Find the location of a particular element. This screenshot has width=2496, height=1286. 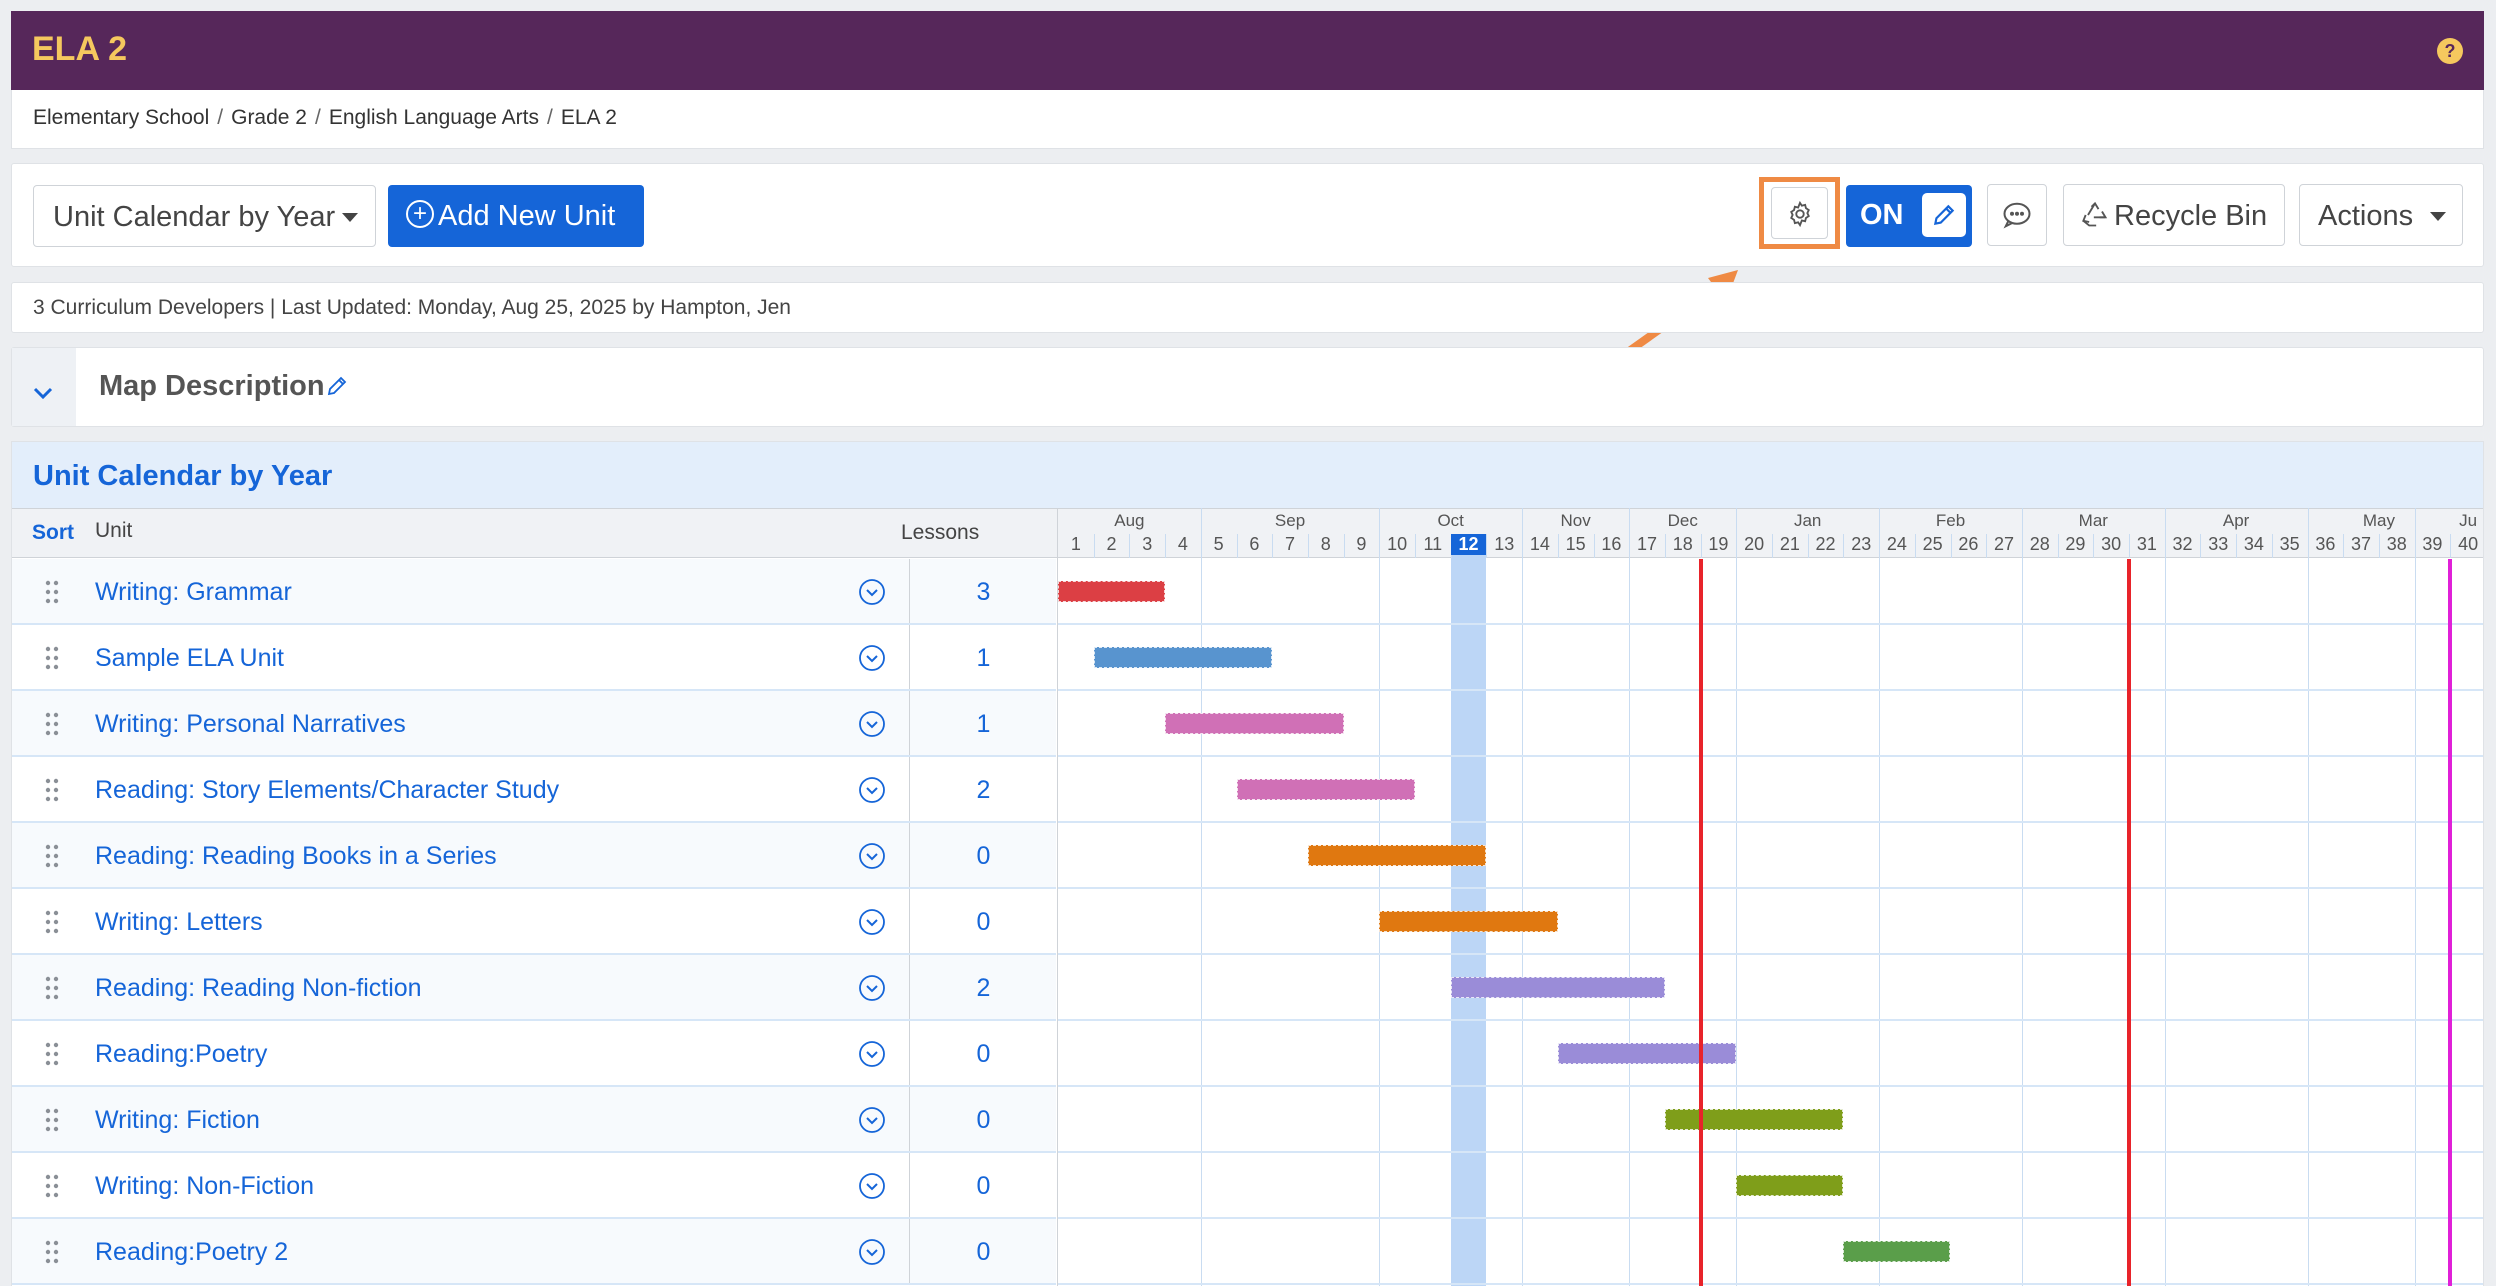

comments-button is located at coordinates (2017, 215).